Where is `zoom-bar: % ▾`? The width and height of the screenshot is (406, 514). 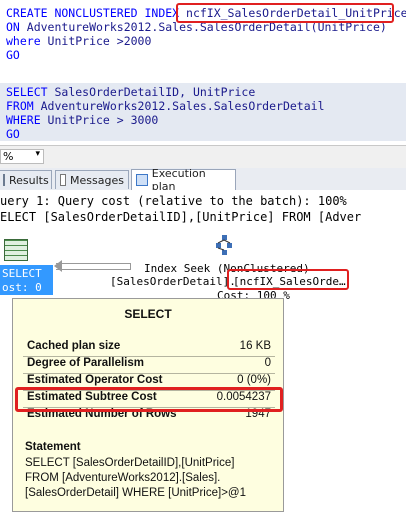
zoom-bar: % ▾ is located at coordinates (203, 157).